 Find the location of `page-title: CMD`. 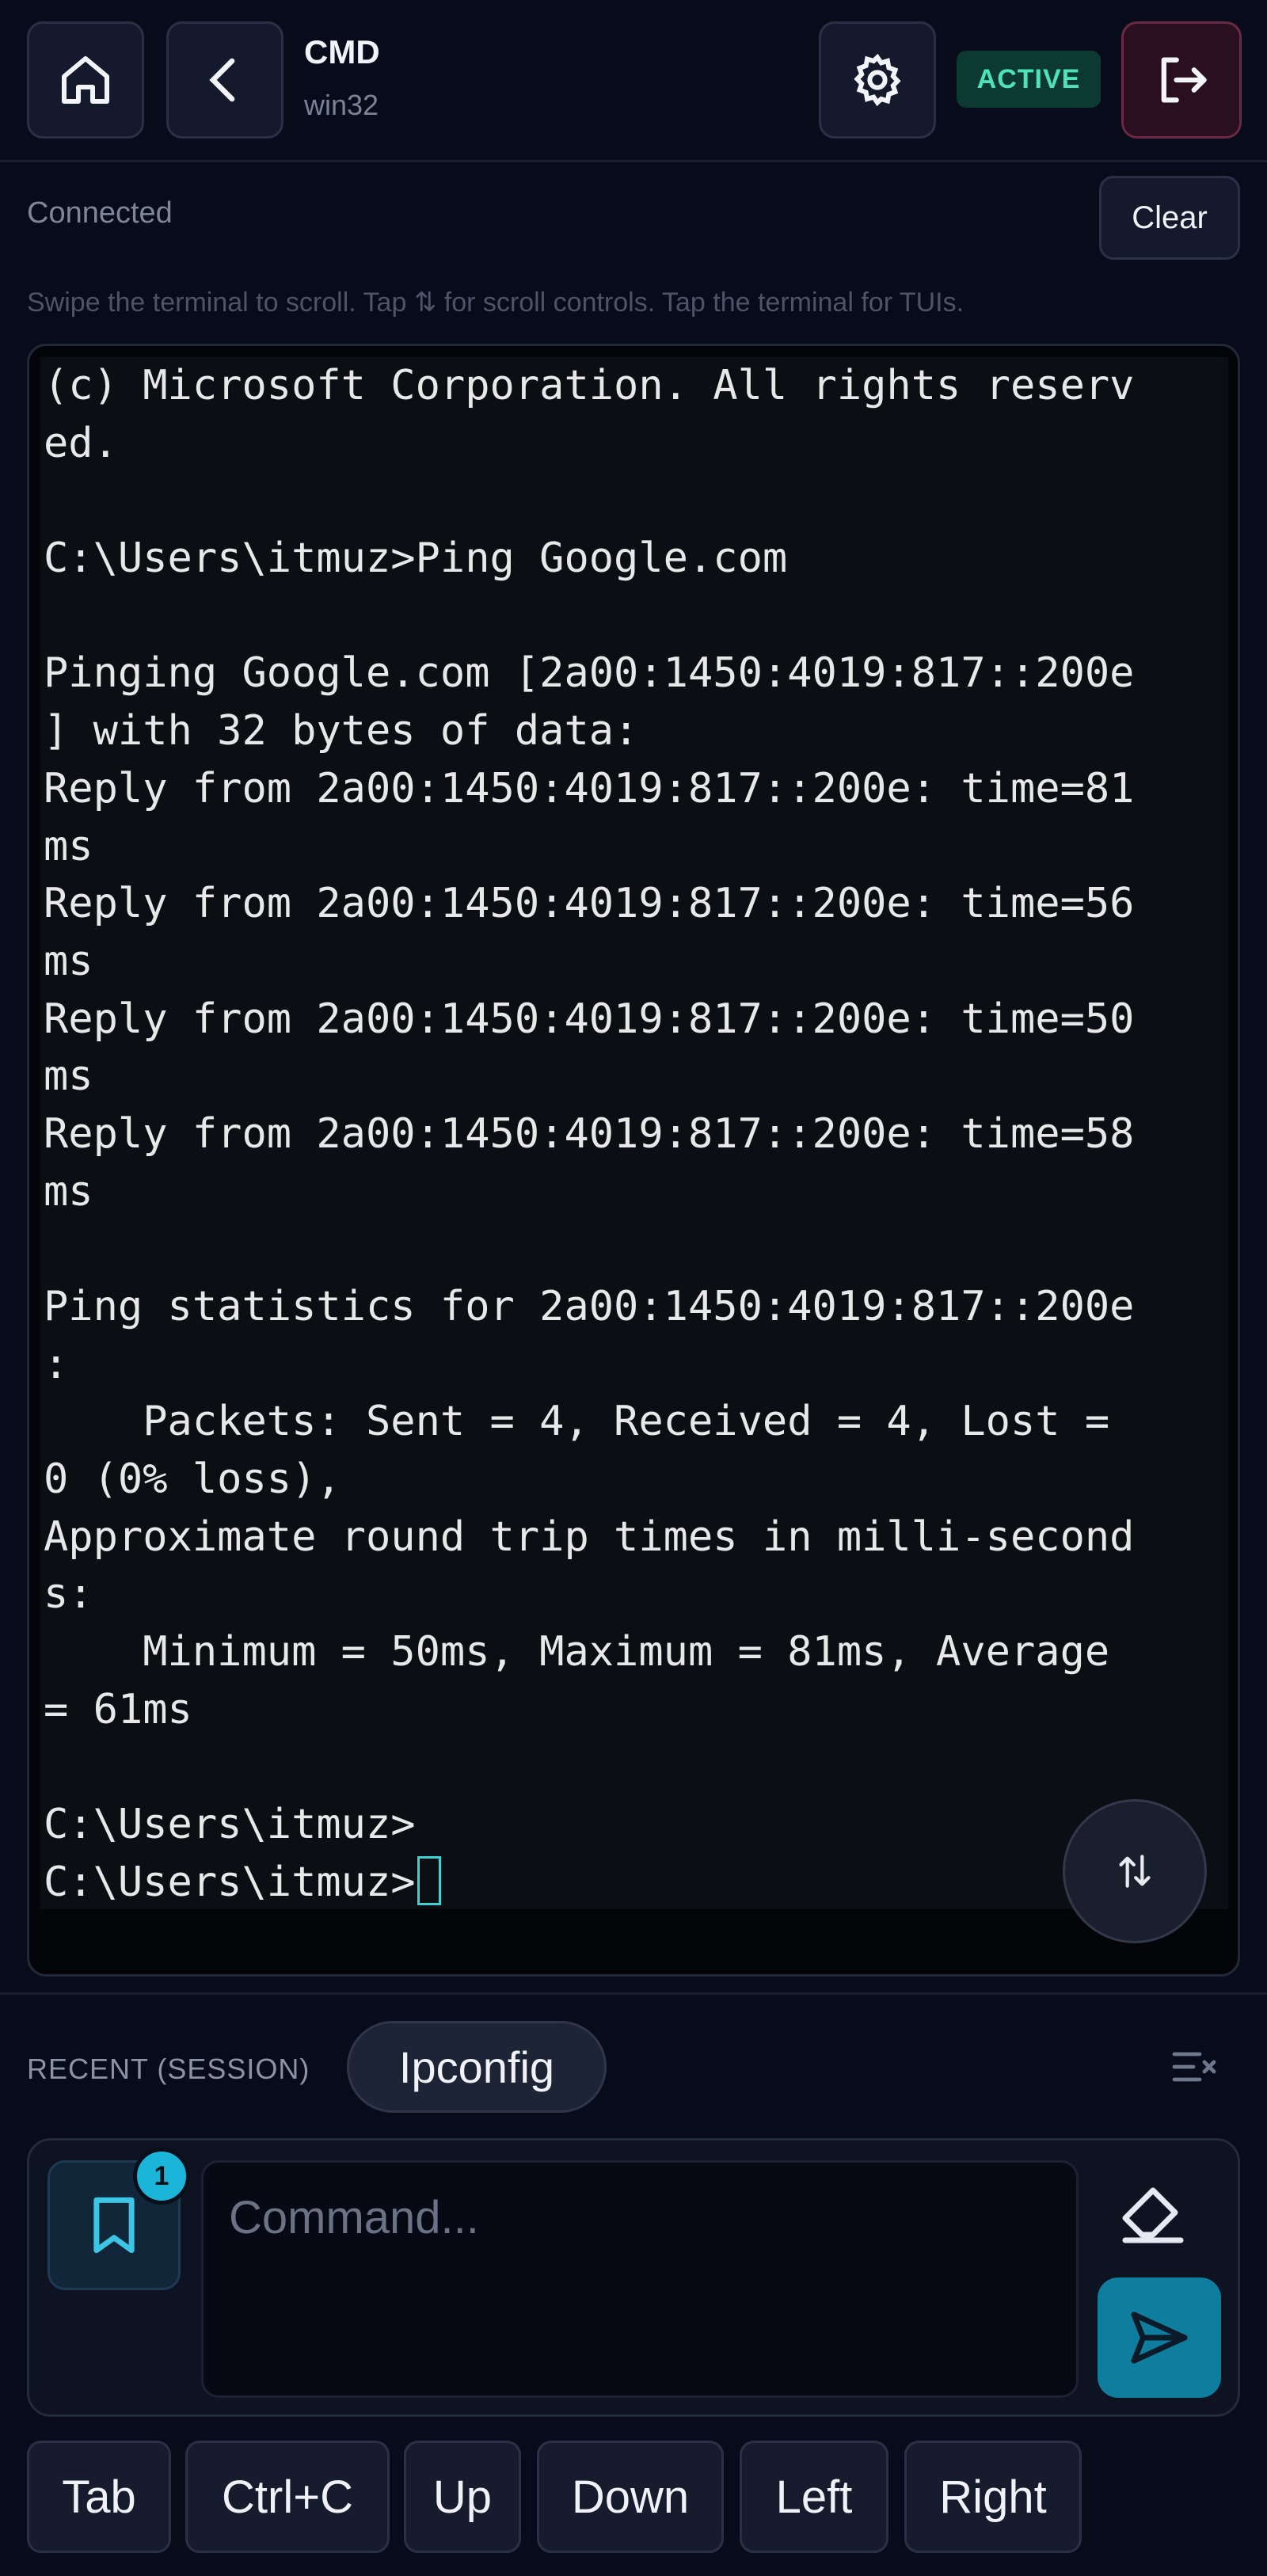

page-title: CMD is located at coordinates (342, 51).